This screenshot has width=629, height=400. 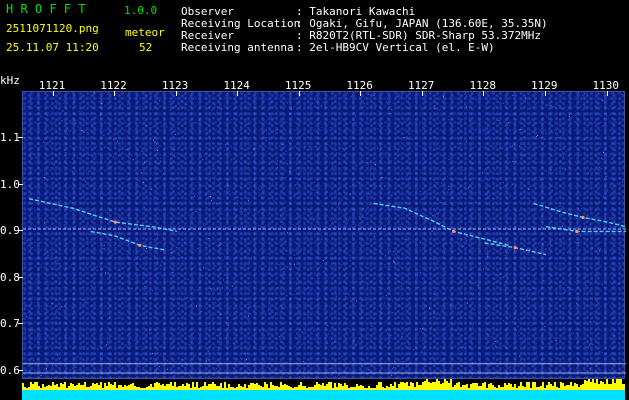 I want to click on x-tick-mark, so click(x=238, y=93).